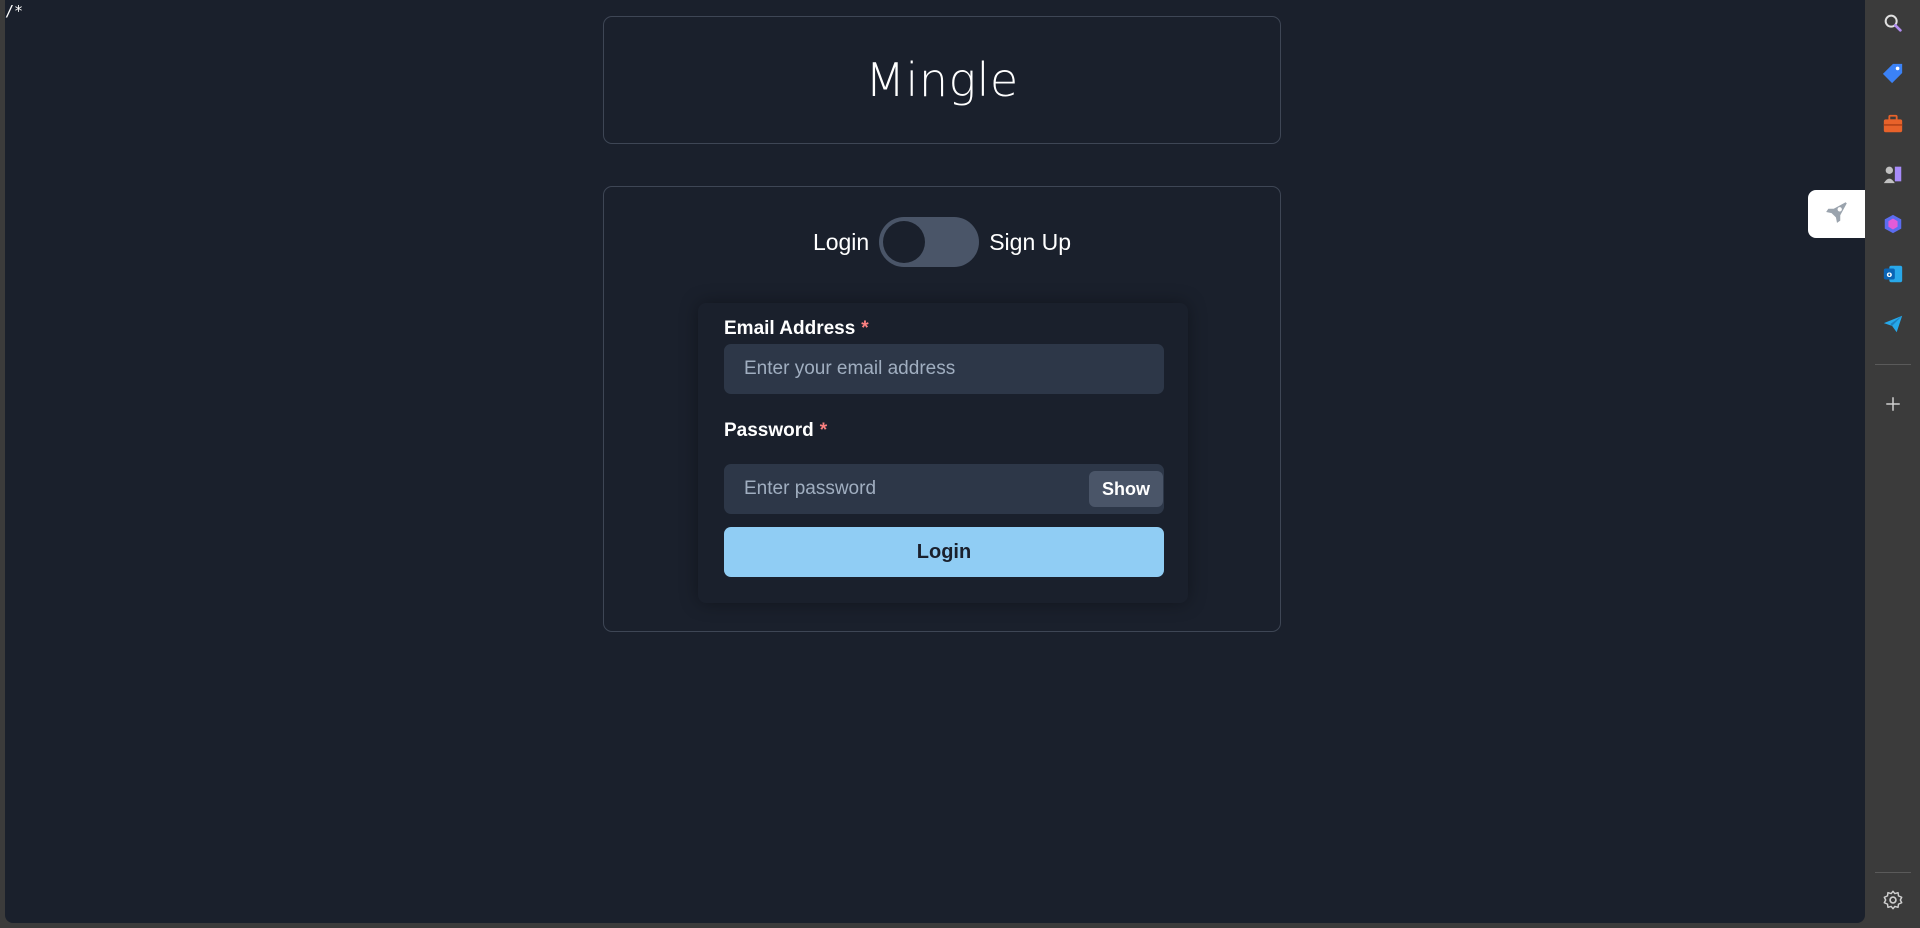 The image size is (1920, 928). Describe the element at coordinates (1893, 124) in the screenshot. I see `briefcase-icon` at that location.